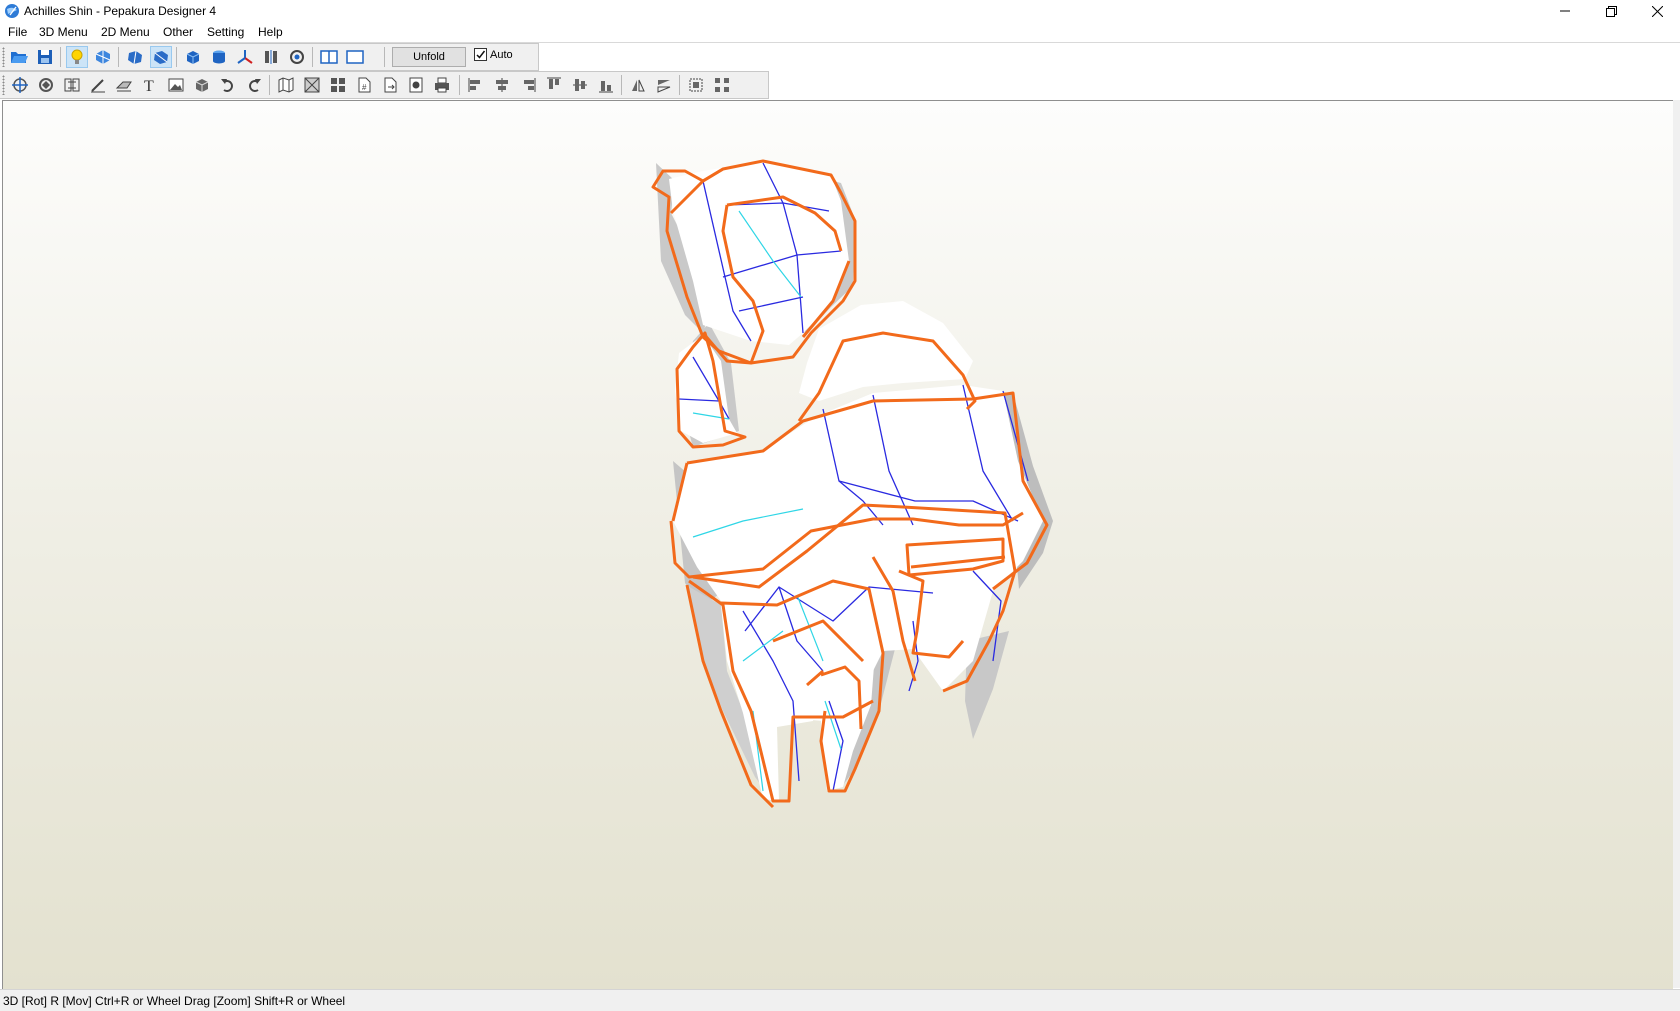  I want to click on close-icon, so click(1657, 11).